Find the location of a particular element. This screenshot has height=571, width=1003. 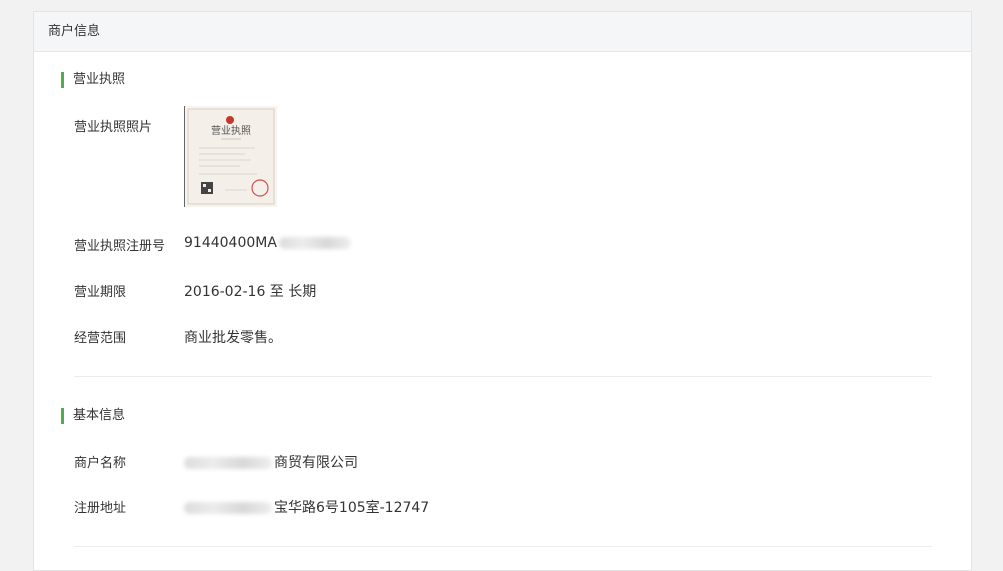

section-title-text: 营业执照 is located at coordinates (99, 79).